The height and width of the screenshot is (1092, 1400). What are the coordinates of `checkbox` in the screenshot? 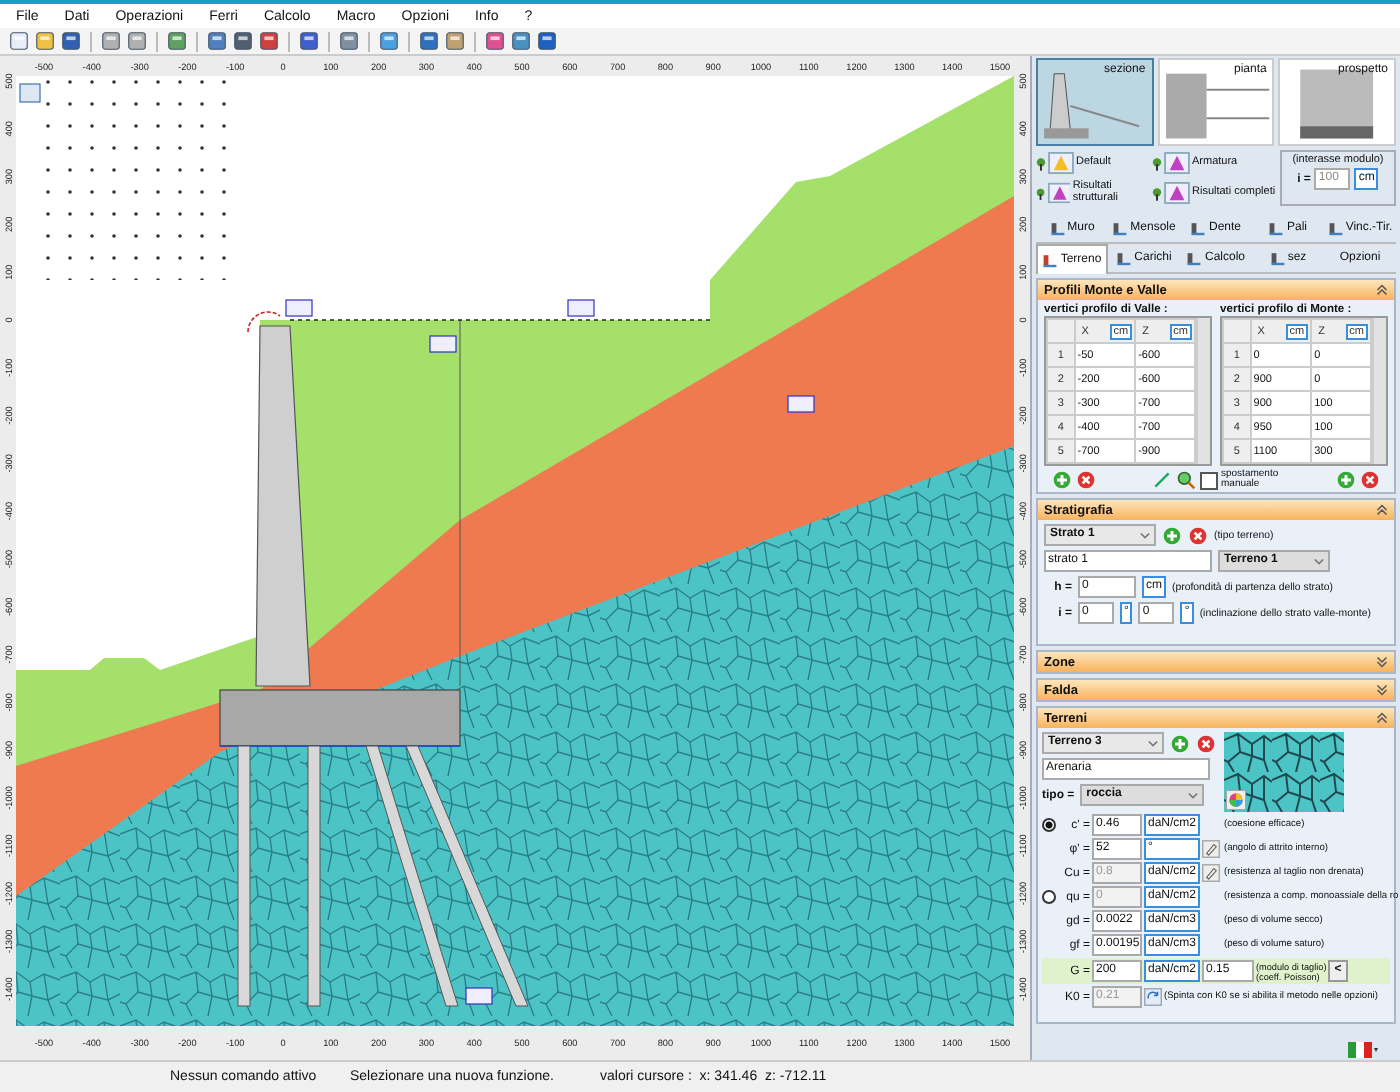 It's located at (1208, 480).